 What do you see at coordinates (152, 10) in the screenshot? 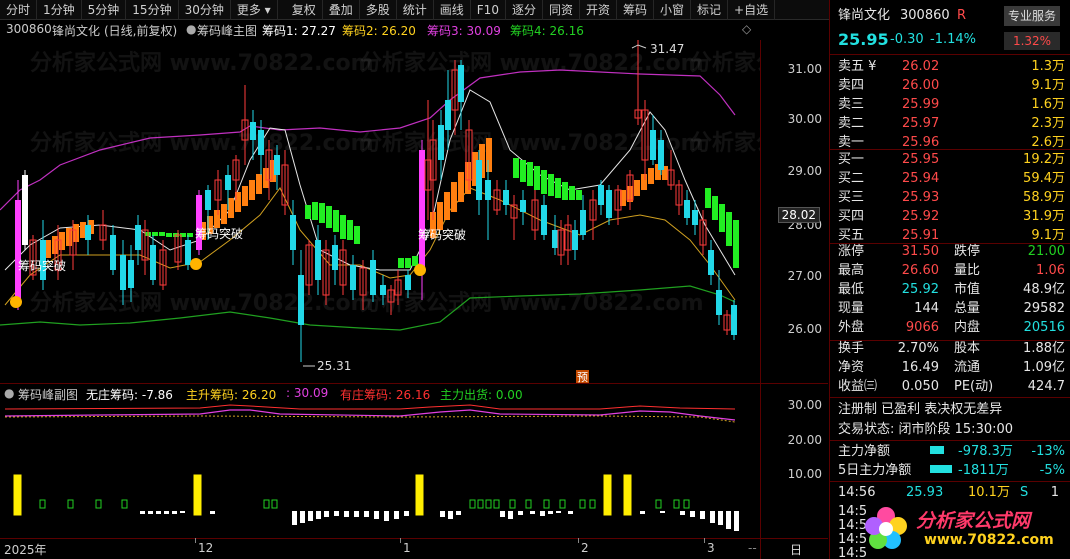
I see `toolbar-item-3: 15分钟` at bounding box center [152, 10].